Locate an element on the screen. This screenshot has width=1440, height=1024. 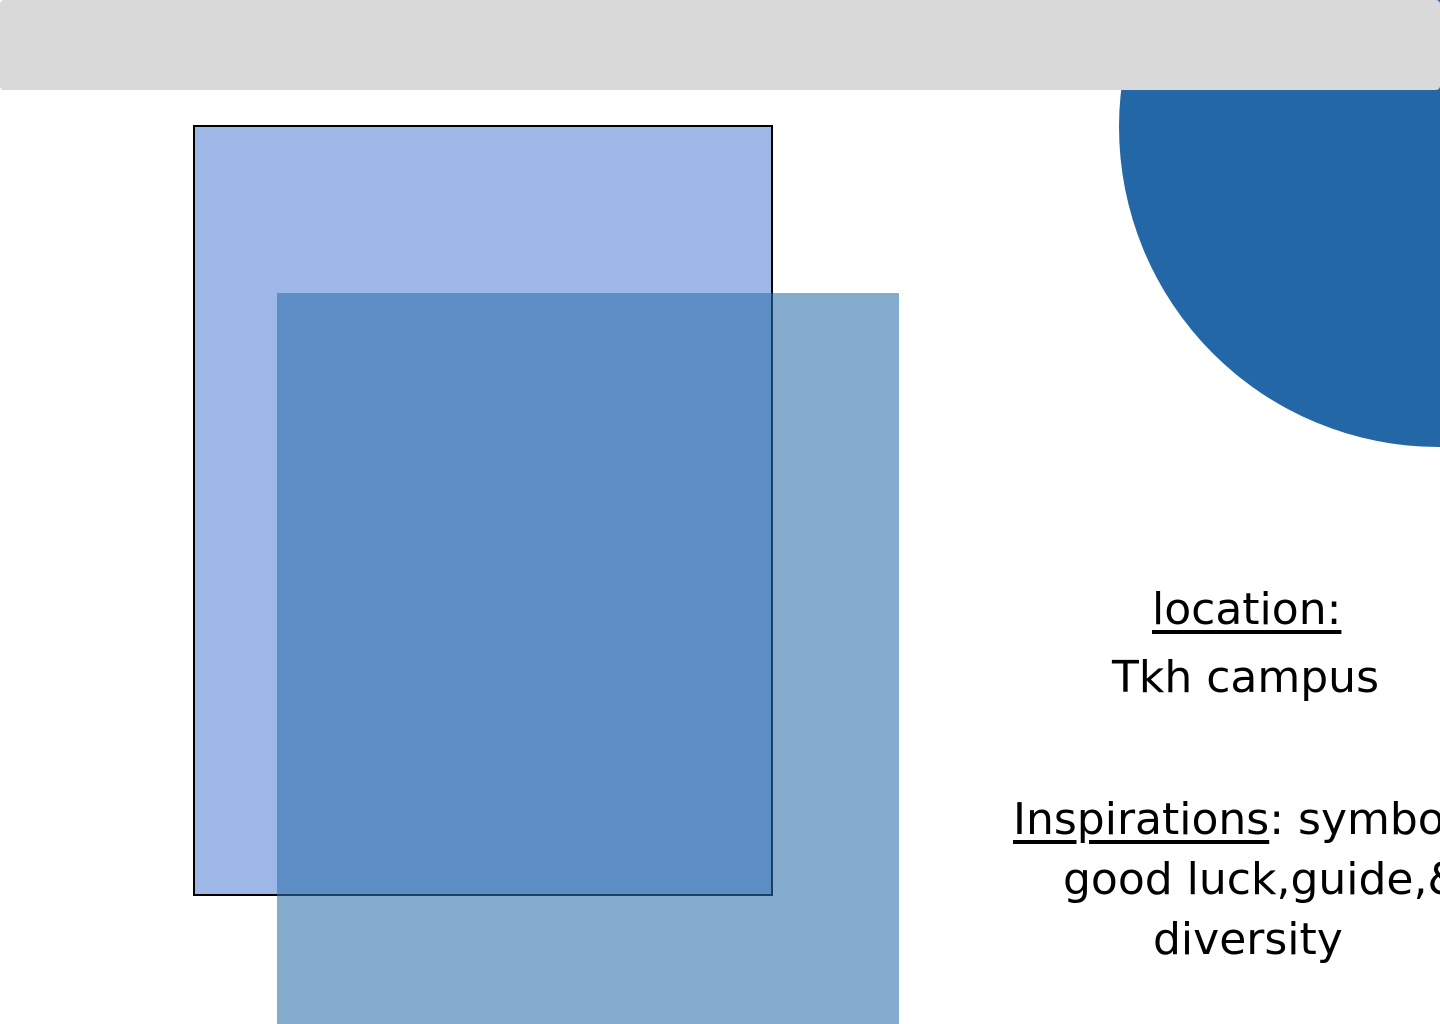
inspirations-line-1: Inspirations: symbol of is located at coordinates (1226, 820).